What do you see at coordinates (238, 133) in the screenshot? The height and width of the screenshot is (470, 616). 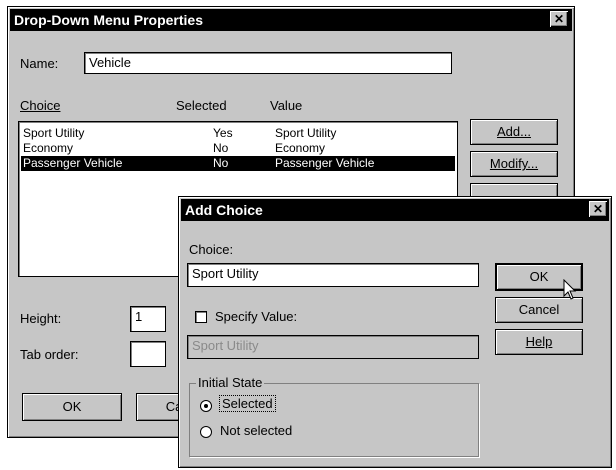 I see `list-row: Sport Utility Yes Sport Utility` at bounding box center [238, 133].